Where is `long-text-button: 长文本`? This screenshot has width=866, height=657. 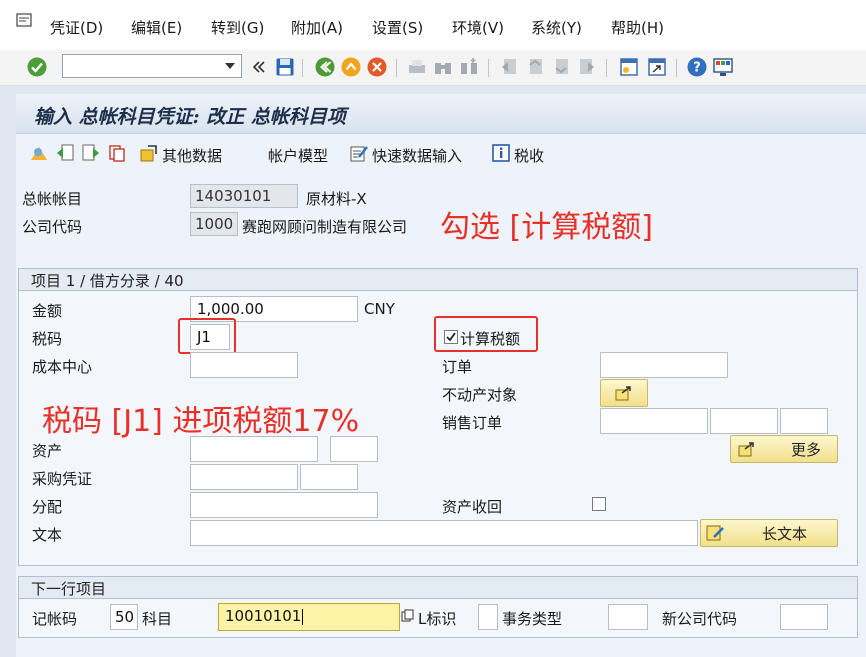
long-text-button: 长文本 is located at coordinates (769, 533).